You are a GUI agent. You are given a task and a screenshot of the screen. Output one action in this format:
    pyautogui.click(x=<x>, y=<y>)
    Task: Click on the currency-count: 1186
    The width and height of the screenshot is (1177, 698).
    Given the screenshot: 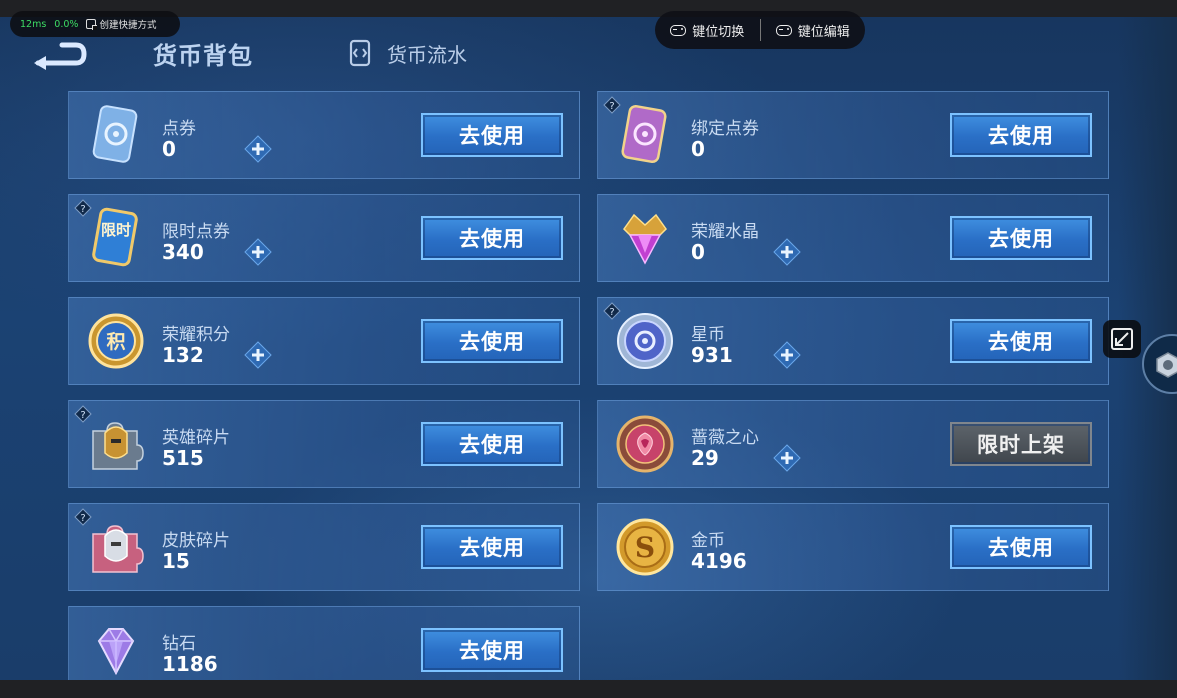 What is the action you would take?
    pyautogui.click(x=190, y=664)
    